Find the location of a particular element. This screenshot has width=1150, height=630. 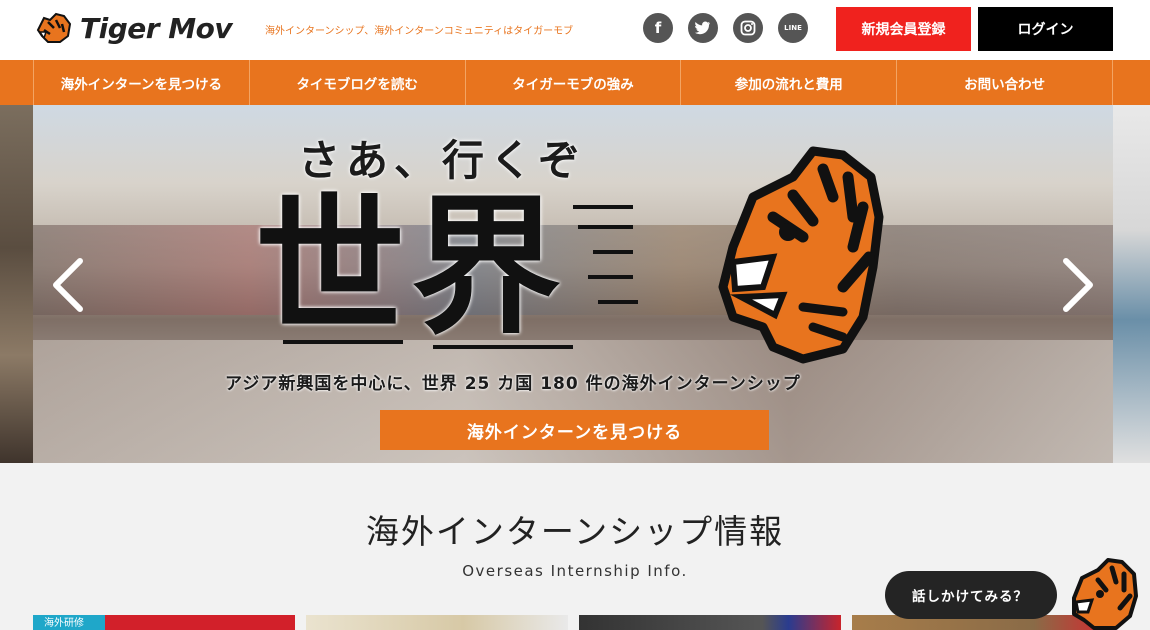

login-button: ログイン is located at coordinates (1045, 29).